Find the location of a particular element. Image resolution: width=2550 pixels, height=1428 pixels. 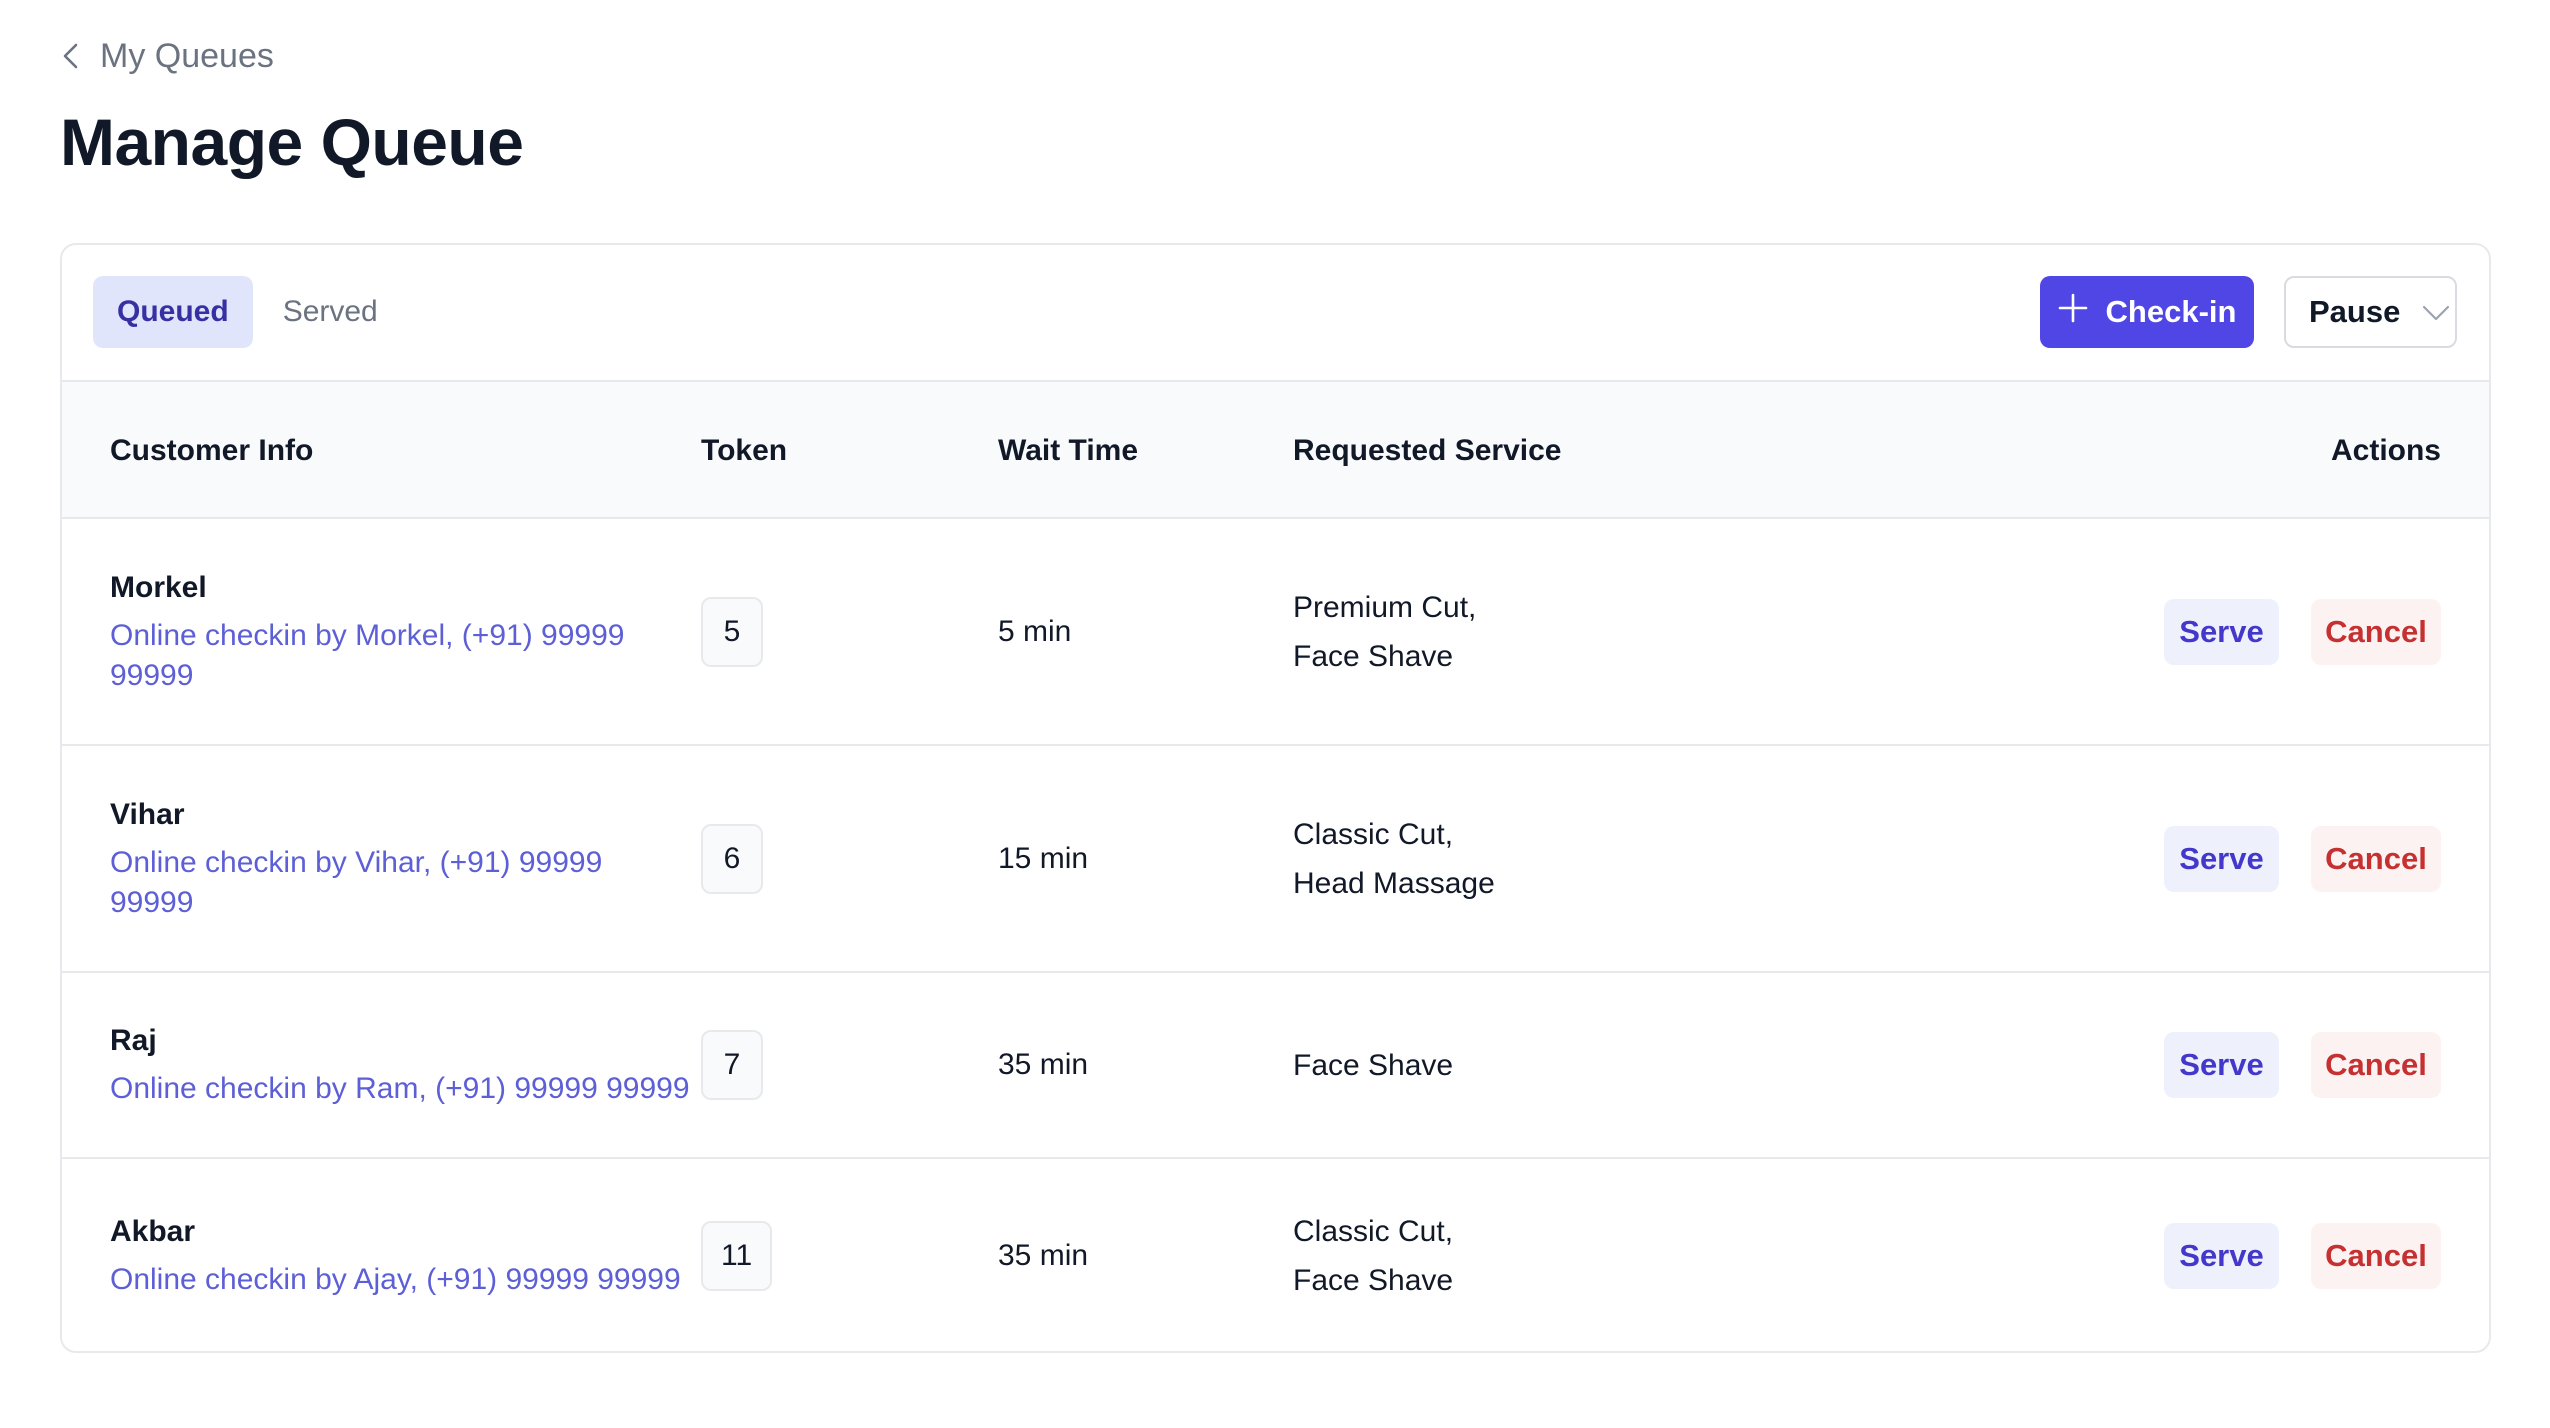

token-badge: 5 is located at coordinates (732, 631).